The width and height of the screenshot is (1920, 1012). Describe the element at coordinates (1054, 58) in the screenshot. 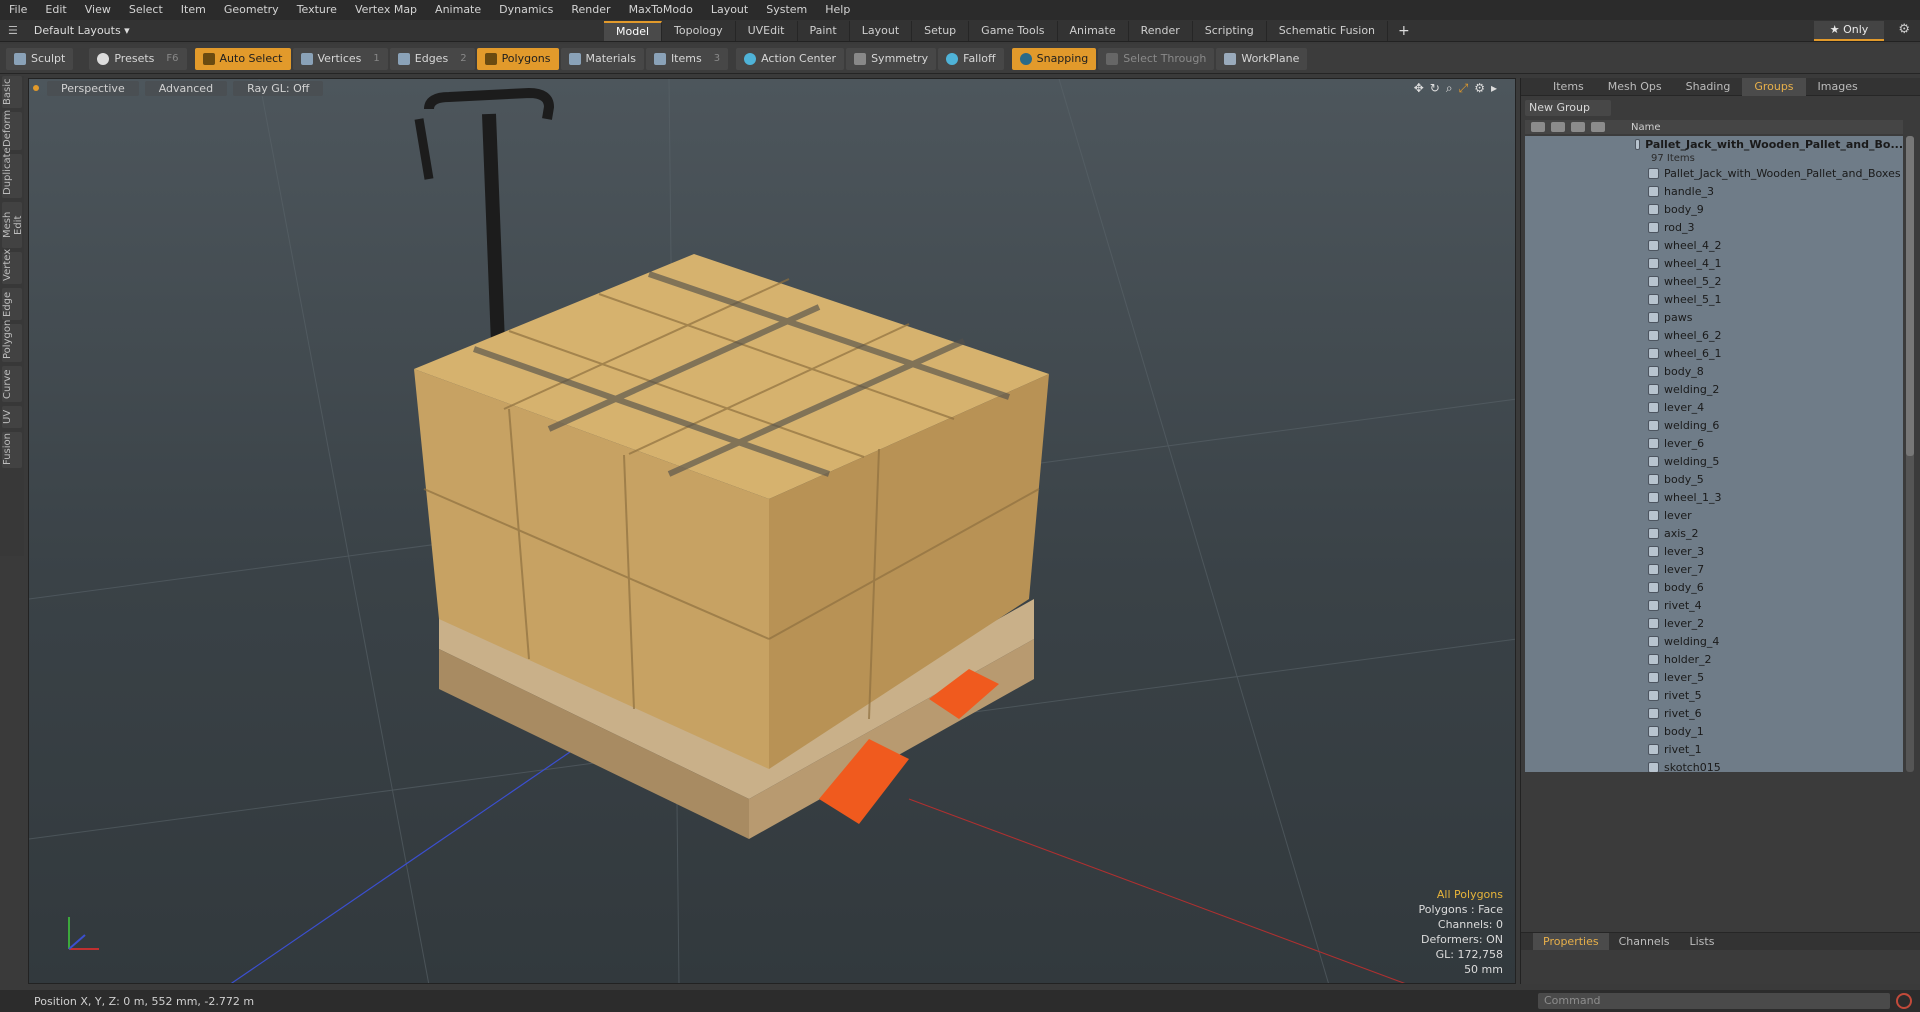

I see `snapping-button: Snapping` at that location.